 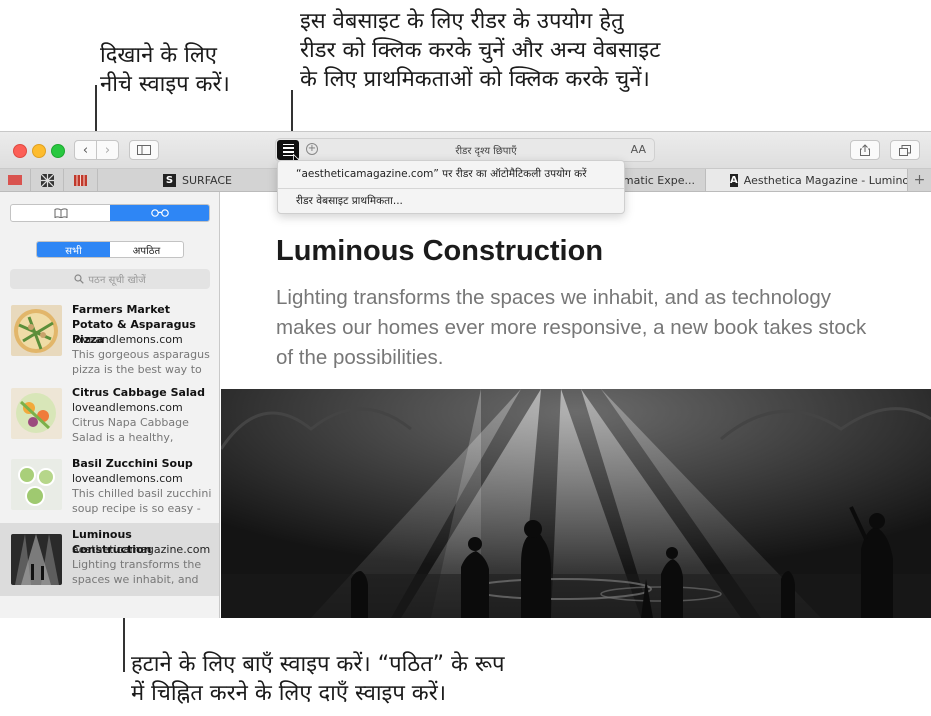 What do you see at coordinates (165, 84) in the screenshot?
I see `callout-line: नीचे स्वाइप करें।` at bounding box center [165, 84].